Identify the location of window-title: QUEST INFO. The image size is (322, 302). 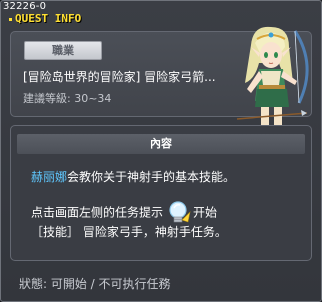
(45, 18).